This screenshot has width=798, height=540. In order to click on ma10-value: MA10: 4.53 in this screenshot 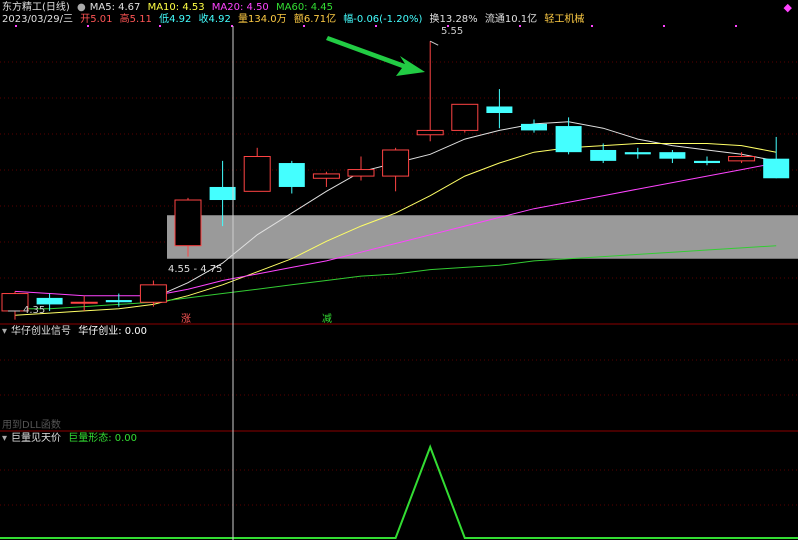, I will do `click(176, 7)`.